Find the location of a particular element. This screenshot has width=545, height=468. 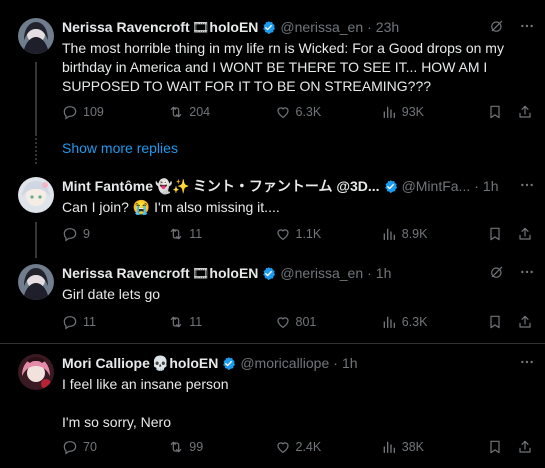

views-button: 6.3K is located at coordinates (409, 322).